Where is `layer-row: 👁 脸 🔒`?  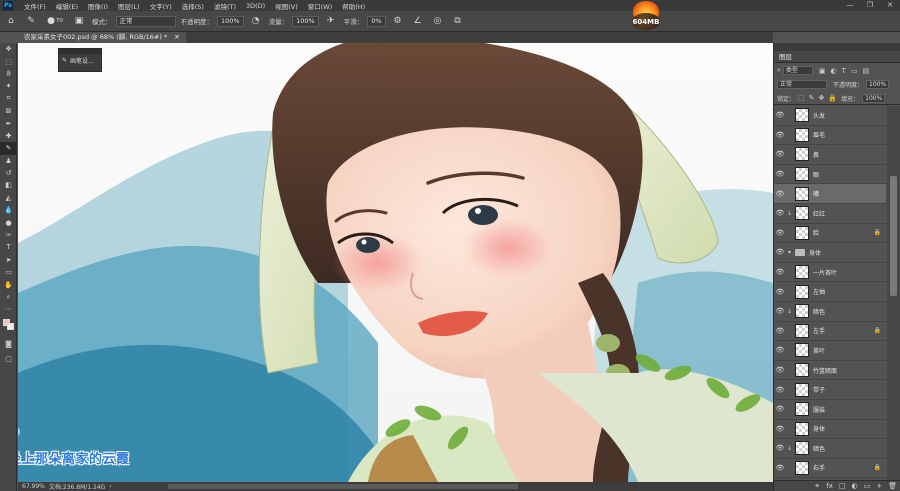
layer-row: 👁 脸 🔒 is located at coordinates (830, 234).